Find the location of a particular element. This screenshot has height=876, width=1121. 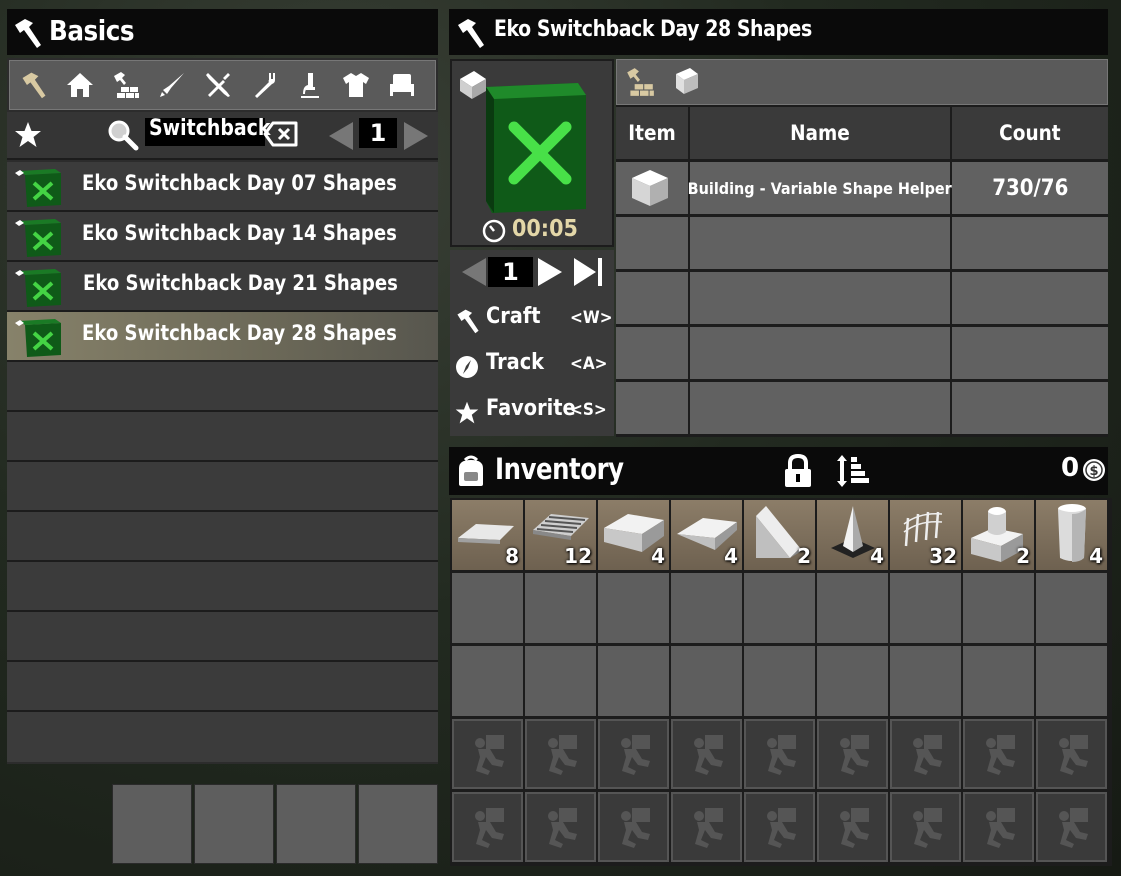

increase-quantity-button is located at coordinates (550, 272).